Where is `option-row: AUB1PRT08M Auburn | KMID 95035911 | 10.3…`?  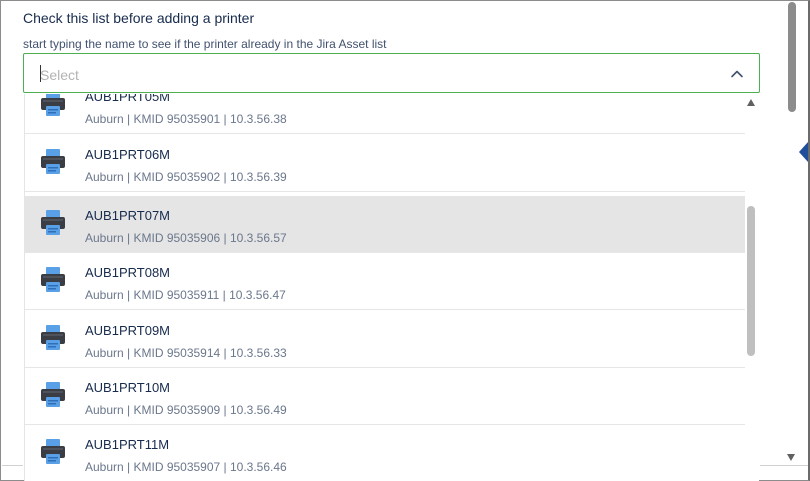 option-row: AUB1PRT08M Auburn | KMID 95035911 | 10.3… is located at coordinates (385, 281).